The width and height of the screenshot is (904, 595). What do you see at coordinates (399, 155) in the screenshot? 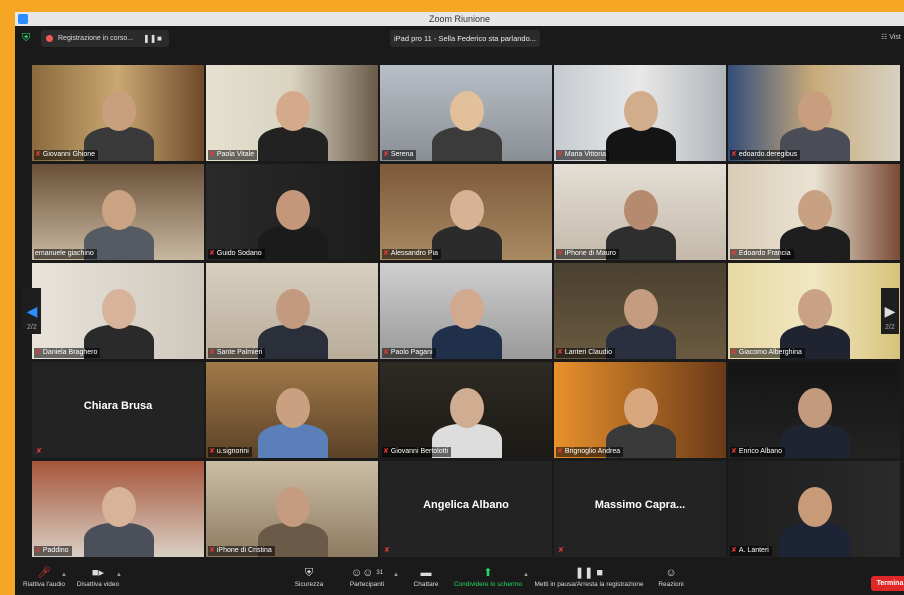
I see `participant-name-label: ✘ Serena` at bounding box center [399, 155].